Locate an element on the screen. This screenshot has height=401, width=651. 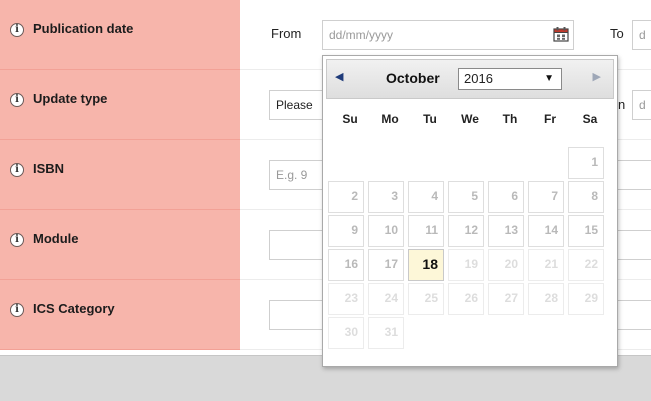
from-date-input: dd/mm/yyyy is located at coordinates (448, 35).